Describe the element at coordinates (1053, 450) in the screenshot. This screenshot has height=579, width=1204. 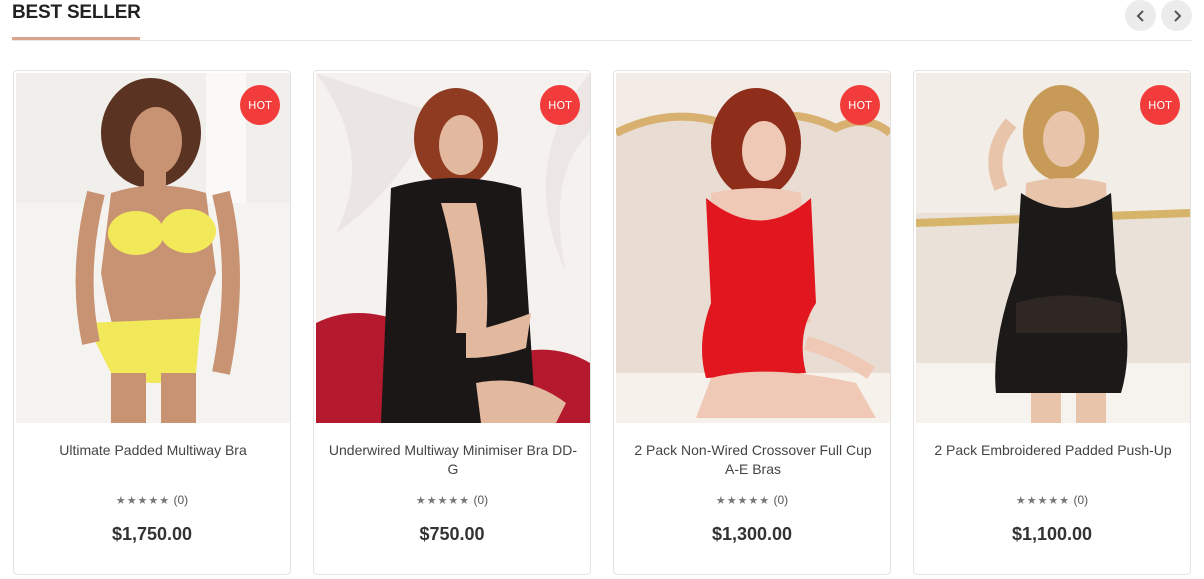
I see `product-name: 2 Pack Embroidered Padded Push-Up` at that location.